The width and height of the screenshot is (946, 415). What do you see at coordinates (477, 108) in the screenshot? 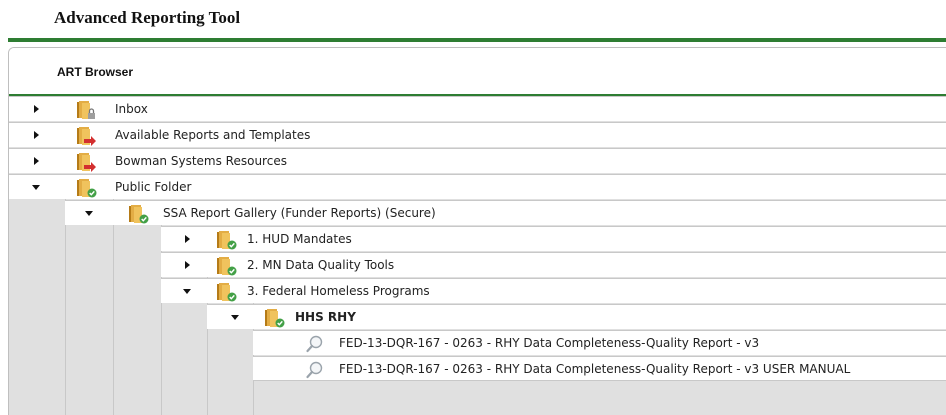
I see `tree-row-inbox: Inbox` at bounding box center [477, 108].